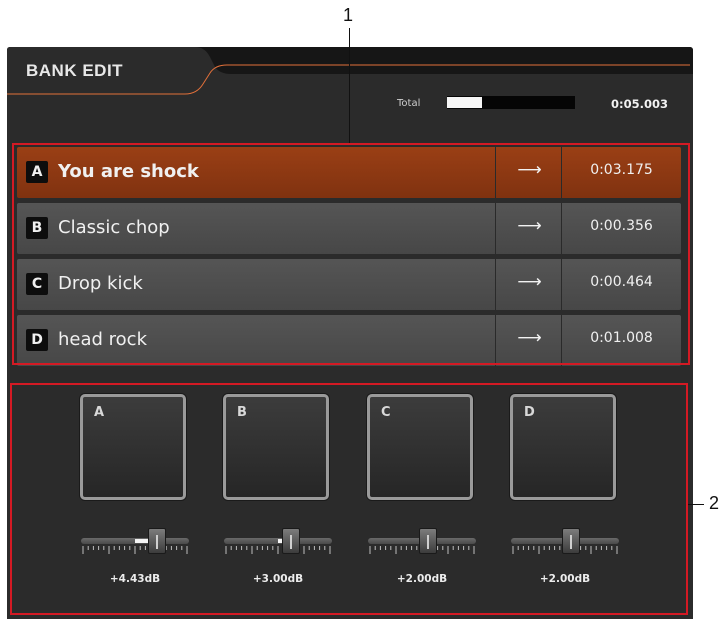  I want to click on callout-number-1: 1, so click(348, 15).